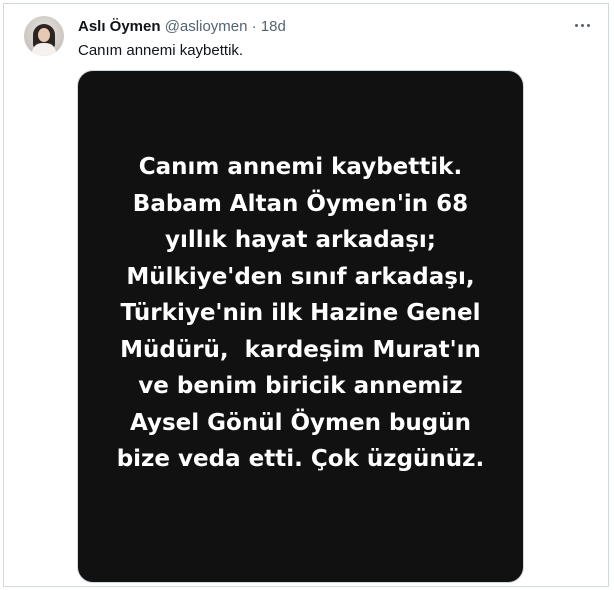 The width and height of the screenshot is (614, 590). I want to click on media-text-line: Aysel Gönül Öymen bugün, so click(300, 422).